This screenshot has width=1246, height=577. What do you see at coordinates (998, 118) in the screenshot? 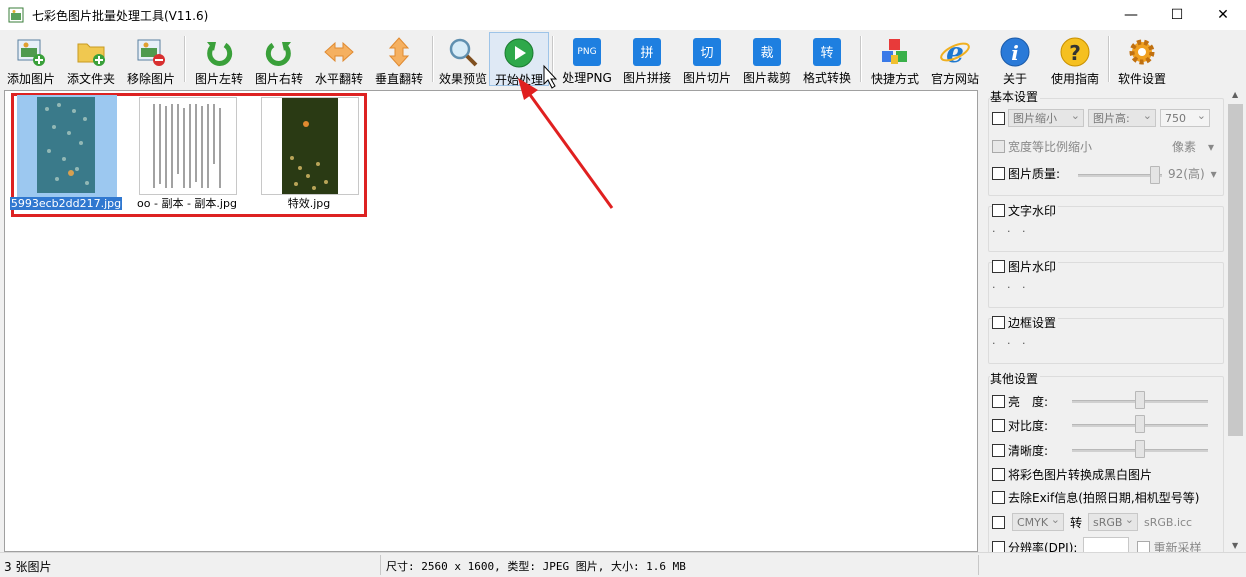
I see `resize-checkbox` at bounding box center [998, 118].